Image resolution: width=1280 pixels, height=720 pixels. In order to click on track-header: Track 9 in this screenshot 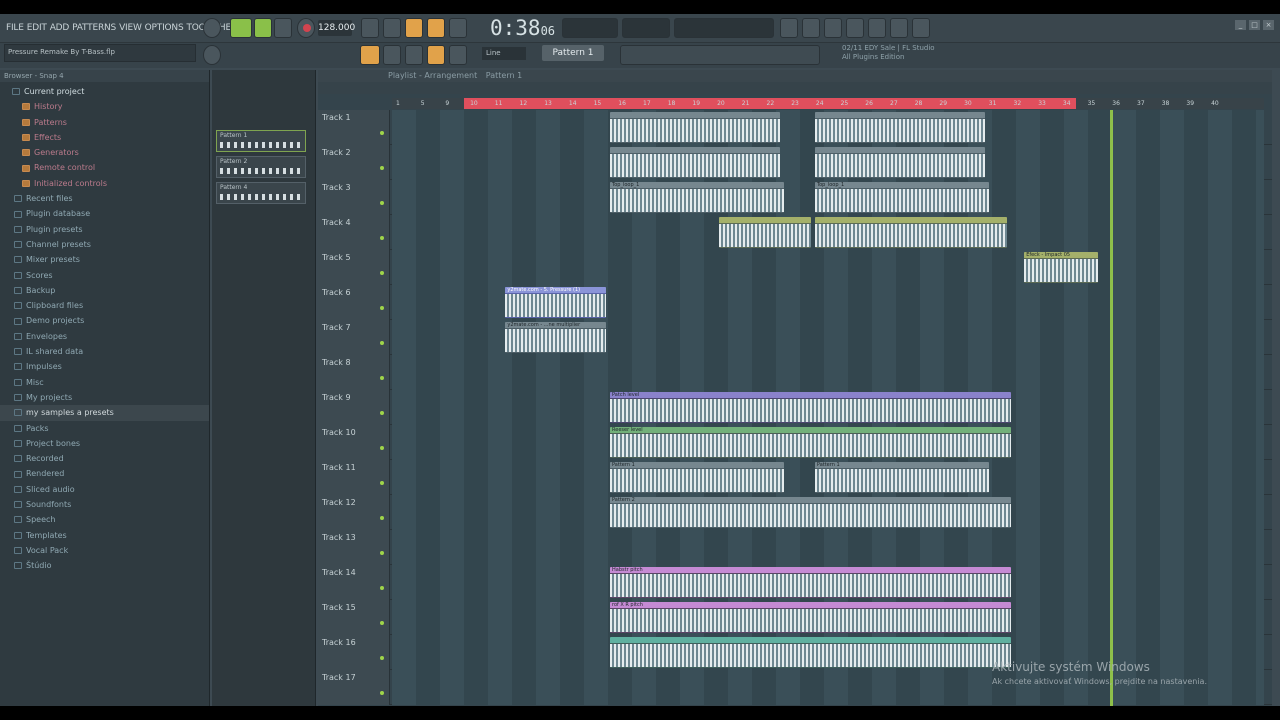, I will do `click(354, 407)`.